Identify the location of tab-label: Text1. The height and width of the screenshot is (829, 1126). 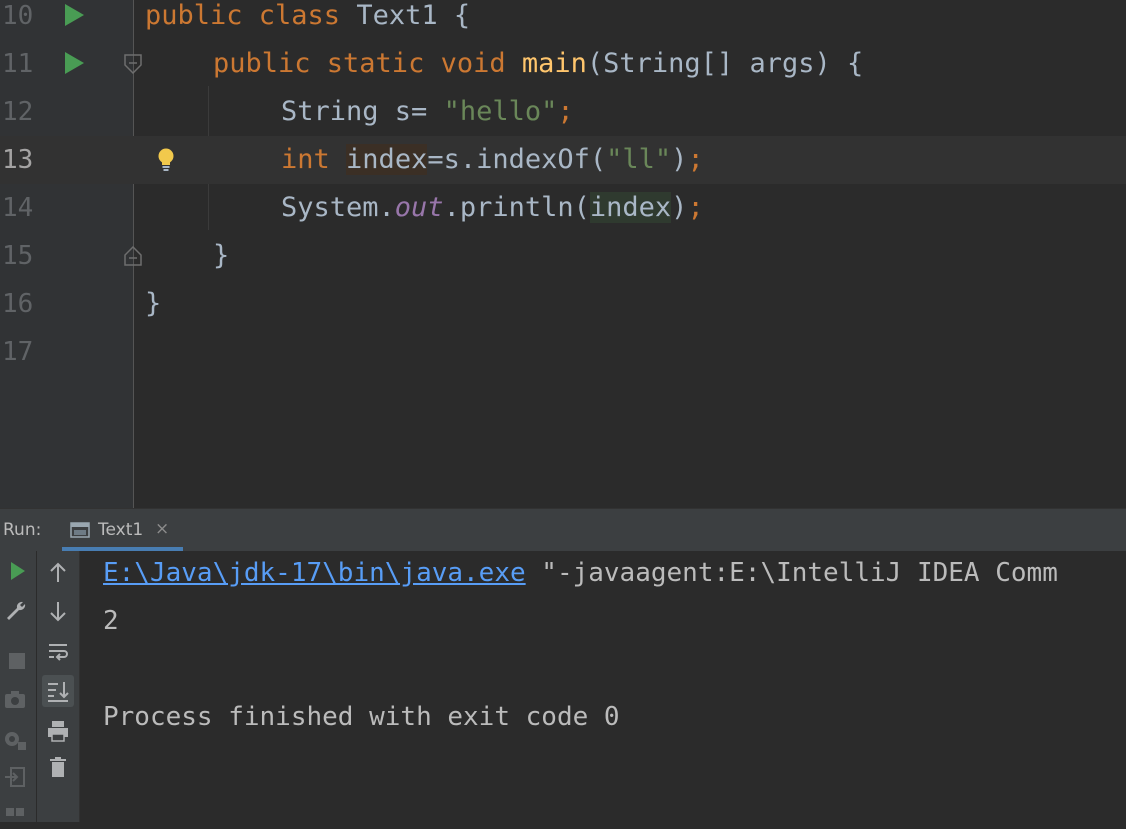
(121, 530).